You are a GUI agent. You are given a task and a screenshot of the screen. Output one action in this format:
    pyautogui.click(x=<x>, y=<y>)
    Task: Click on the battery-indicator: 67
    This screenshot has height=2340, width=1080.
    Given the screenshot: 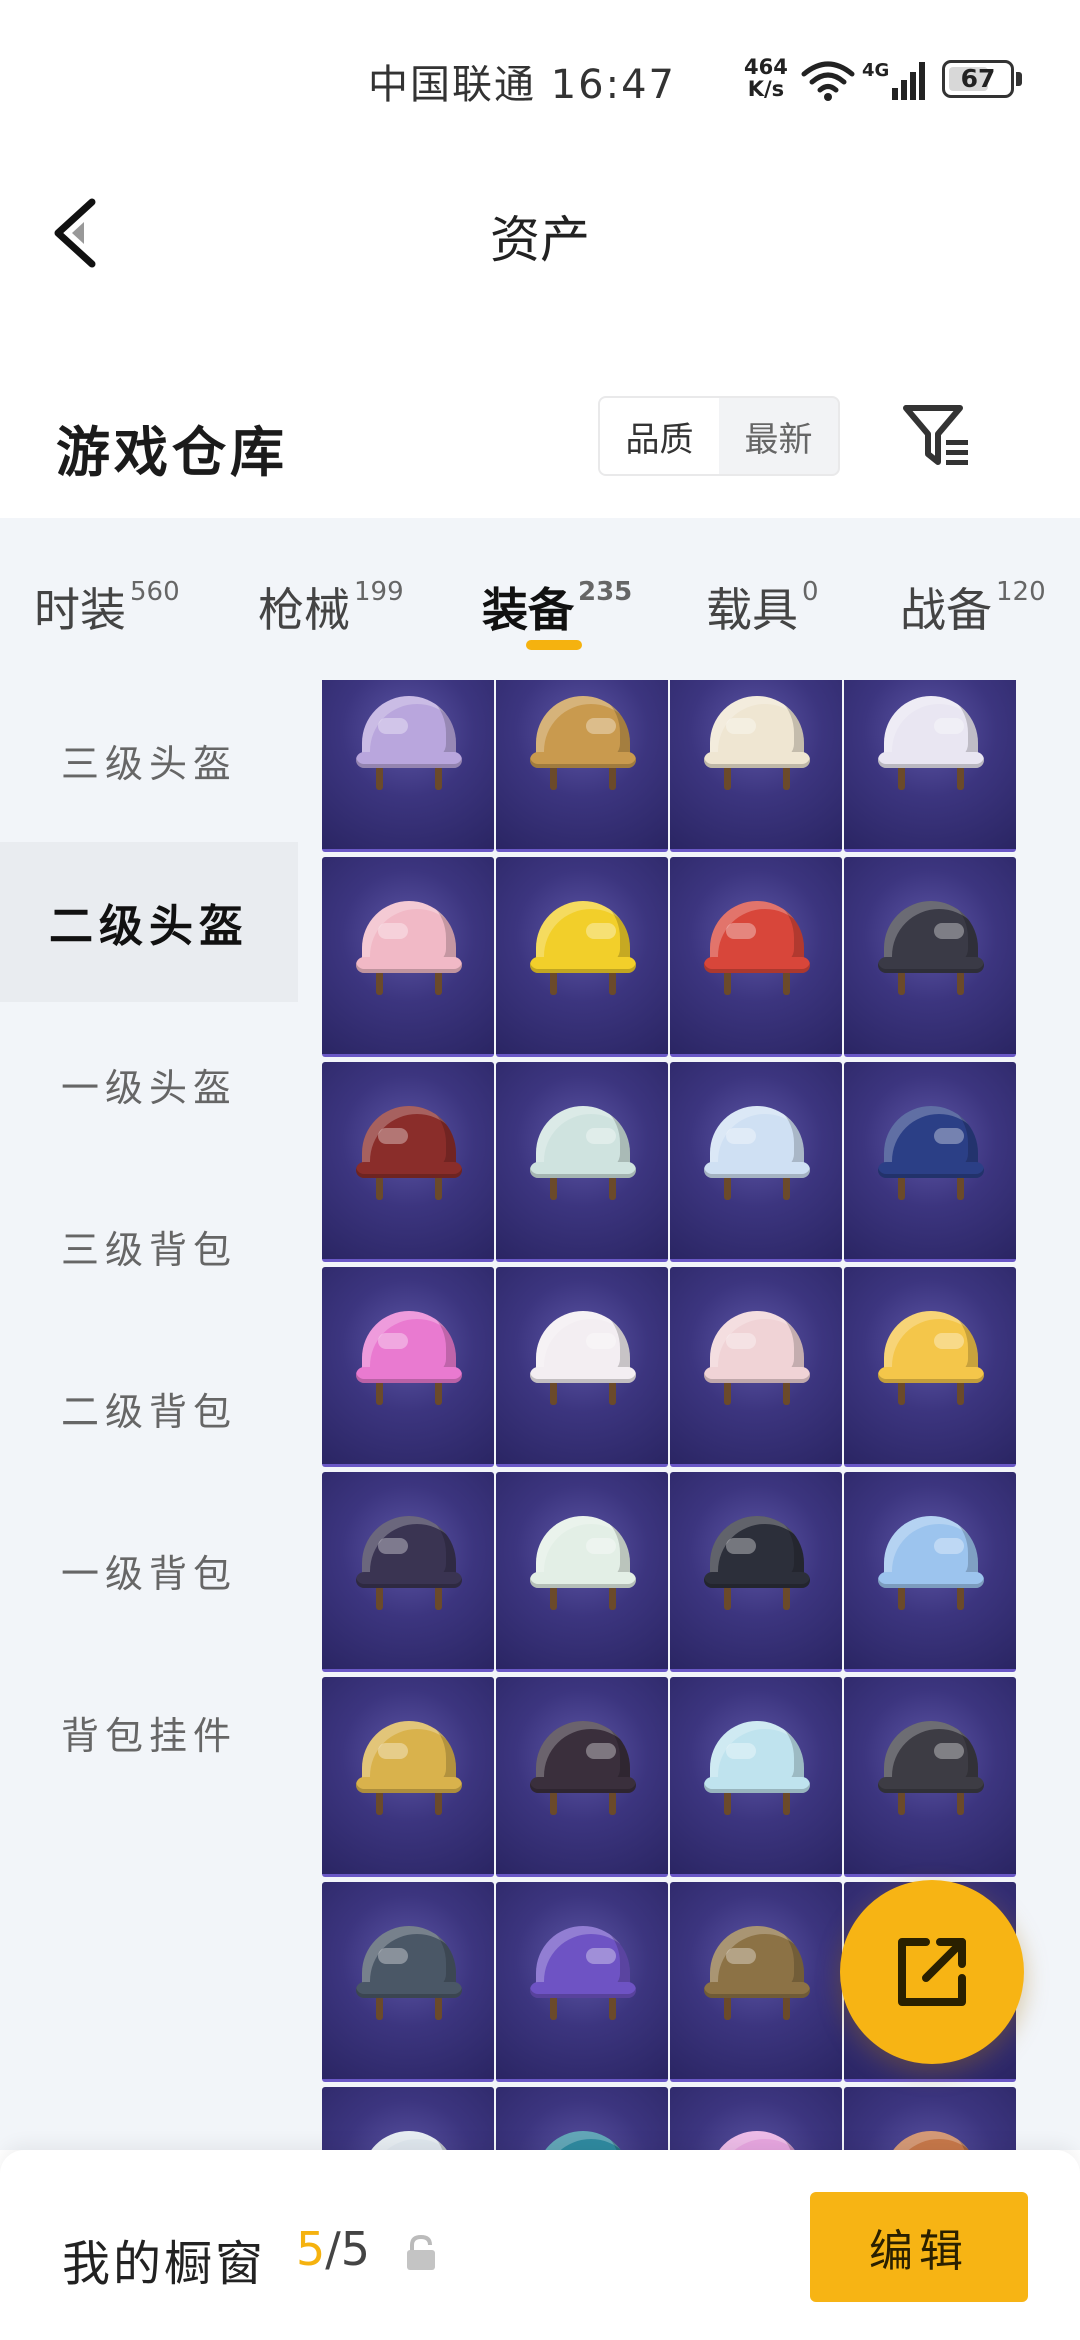 What is the action you would take?
    pyautogui.click(x=982, y=79)
    